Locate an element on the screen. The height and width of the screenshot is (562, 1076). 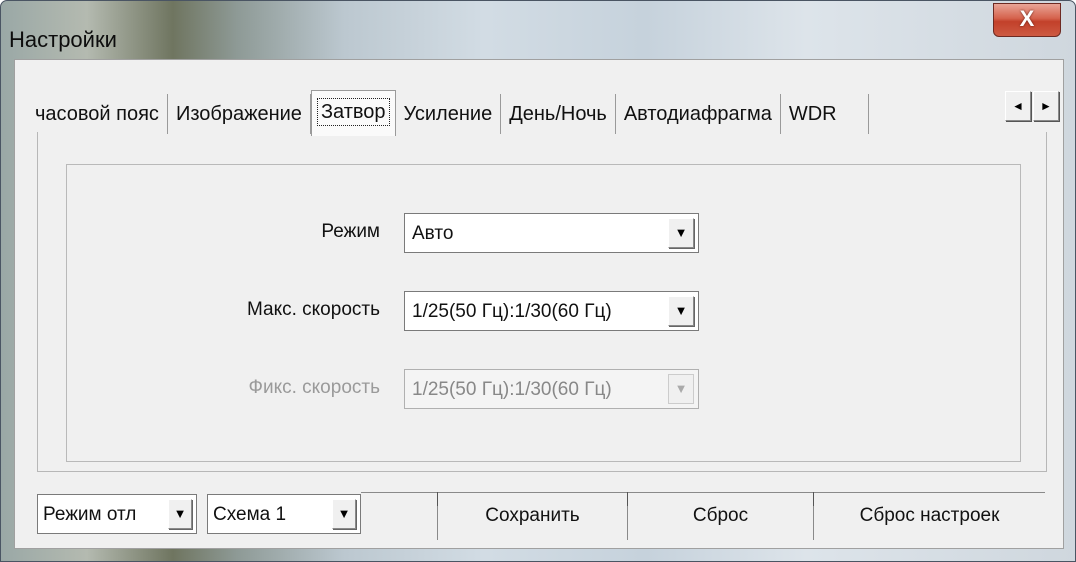
tab-gain: Усиление is located at coordinates (449, 114).